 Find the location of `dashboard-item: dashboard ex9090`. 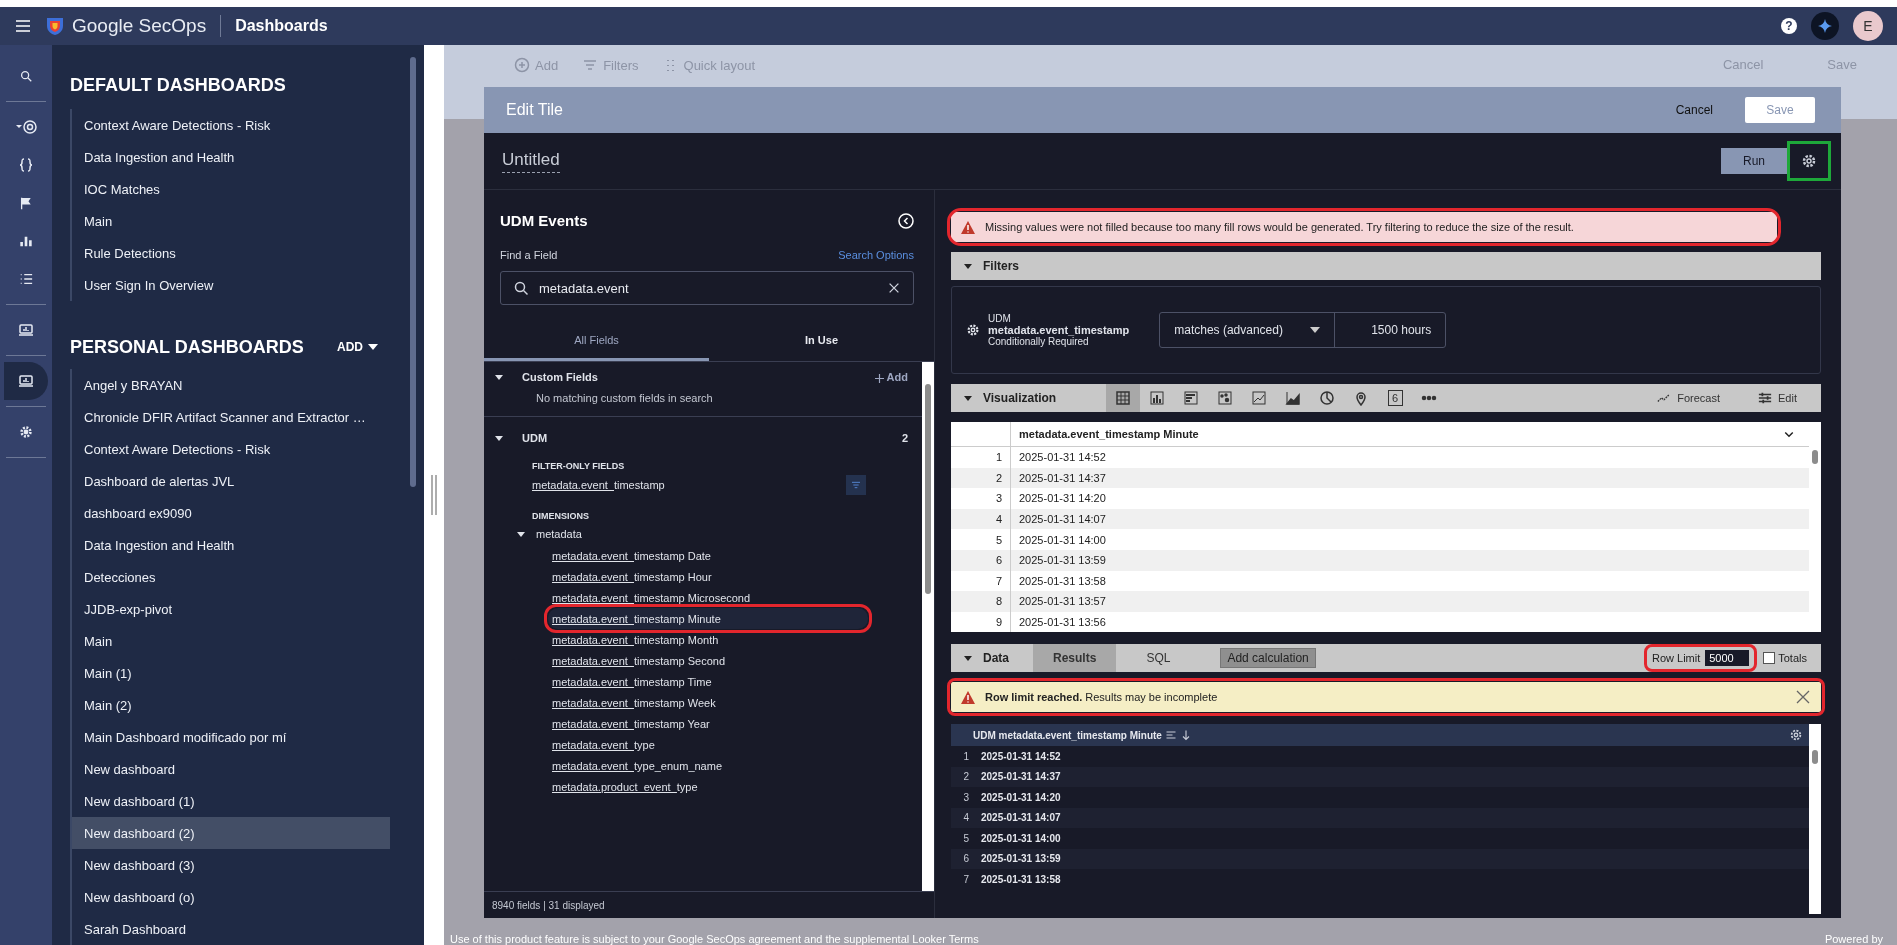

dashboard-item: dashboard ex9090 is located at coordinates (231, 513).